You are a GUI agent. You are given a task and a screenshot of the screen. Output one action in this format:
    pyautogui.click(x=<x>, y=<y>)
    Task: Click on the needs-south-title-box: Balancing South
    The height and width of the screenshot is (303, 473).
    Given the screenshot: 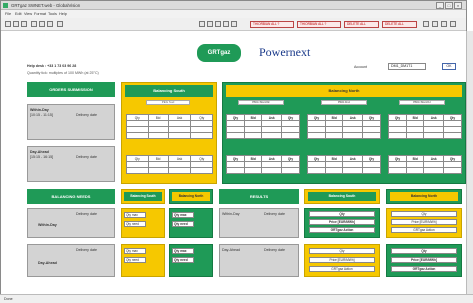 What is the action you would take?
    pyautogui.click(x=143, y=196)
    